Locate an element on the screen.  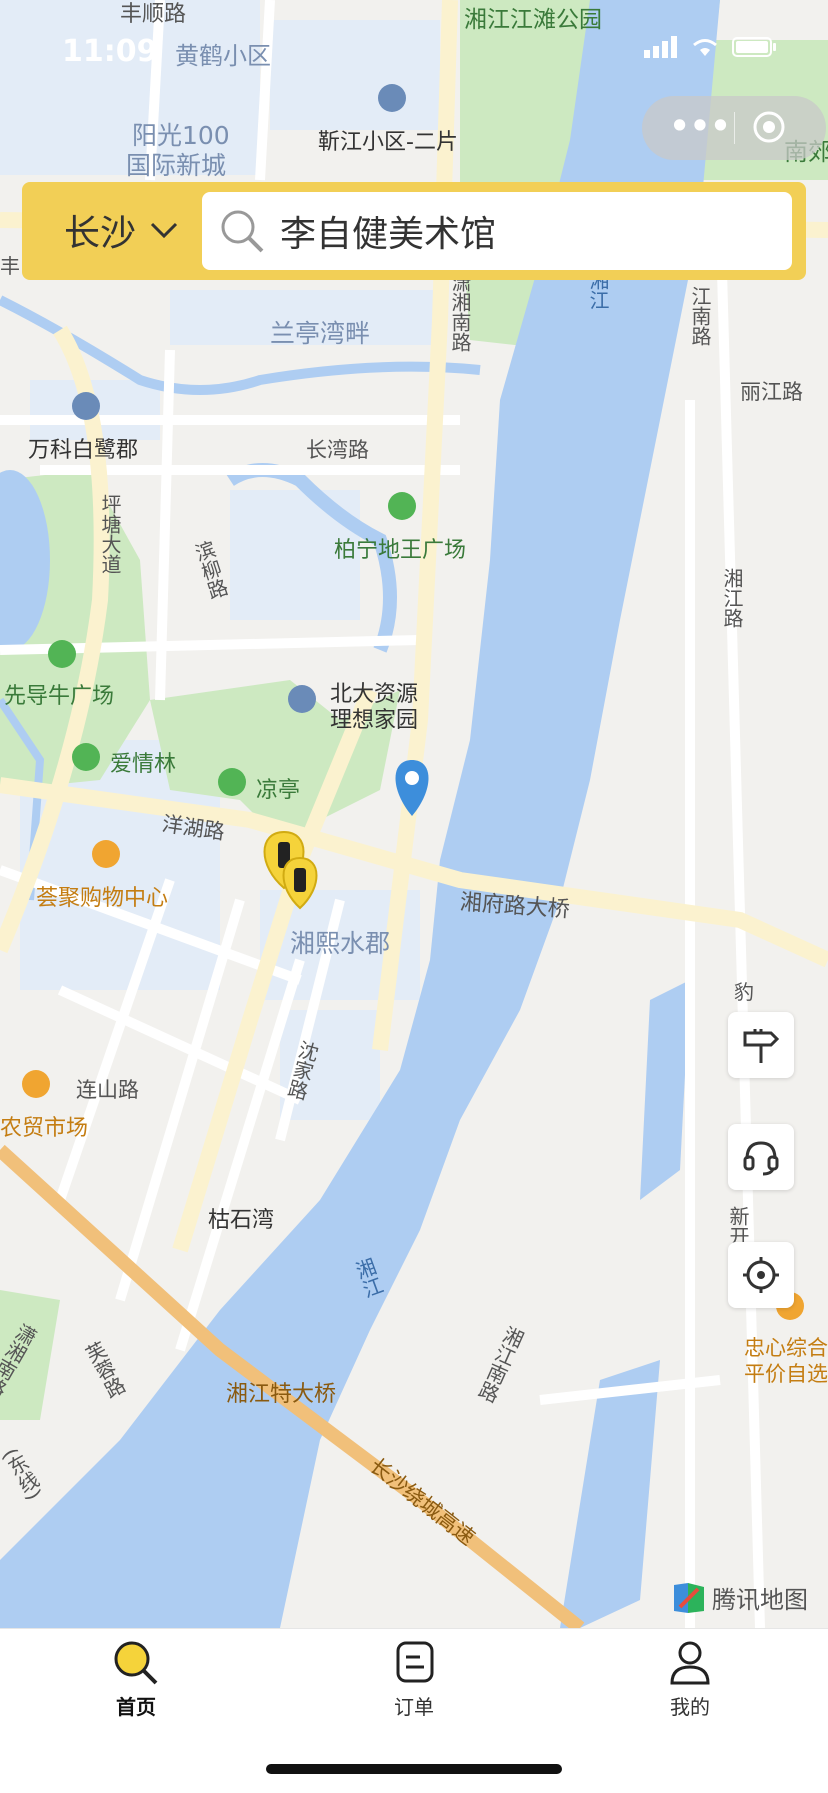
search-header: 长沙 李自健美术馆 is located at coordinates (414, 231).